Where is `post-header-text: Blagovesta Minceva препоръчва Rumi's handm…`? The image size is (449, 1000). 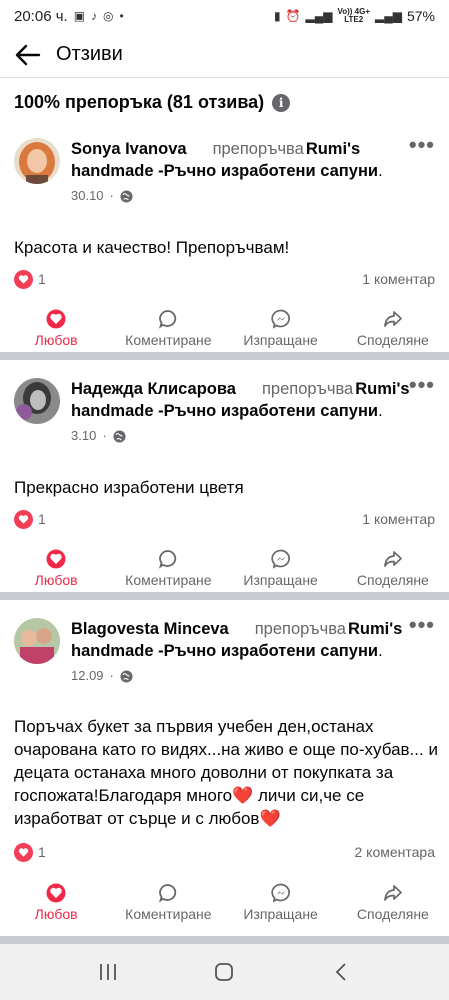 post-header-text: Blagovesta Minceva препоръчва Rumi's handm… is located at coordinates (241, 652).